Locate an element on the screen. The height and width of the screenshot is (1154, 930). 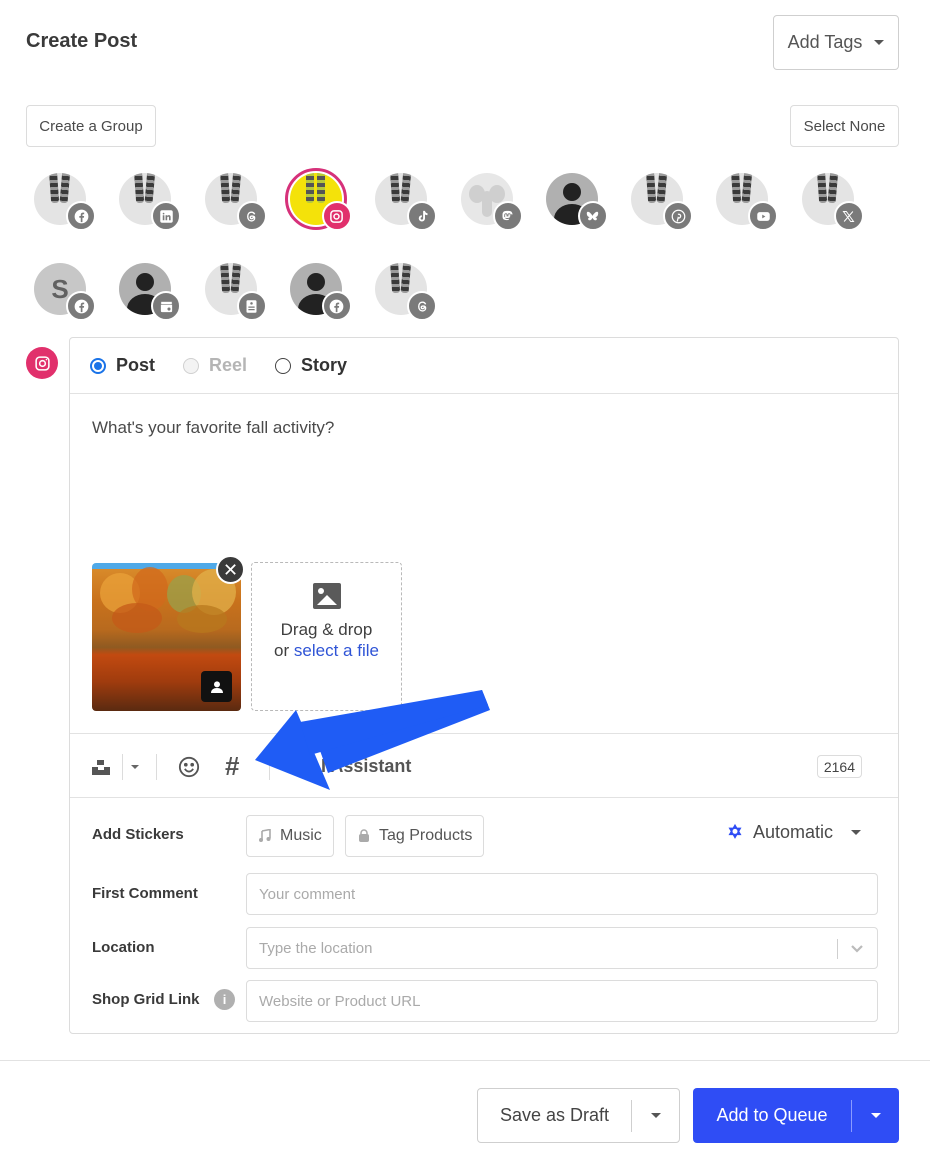
post-type-reel: Reel is located at coordinates (215, 365).